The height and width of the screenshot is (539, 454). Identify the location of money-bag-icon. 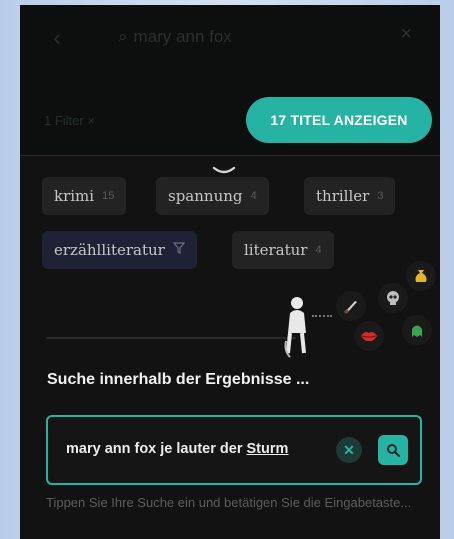
(421, 276).